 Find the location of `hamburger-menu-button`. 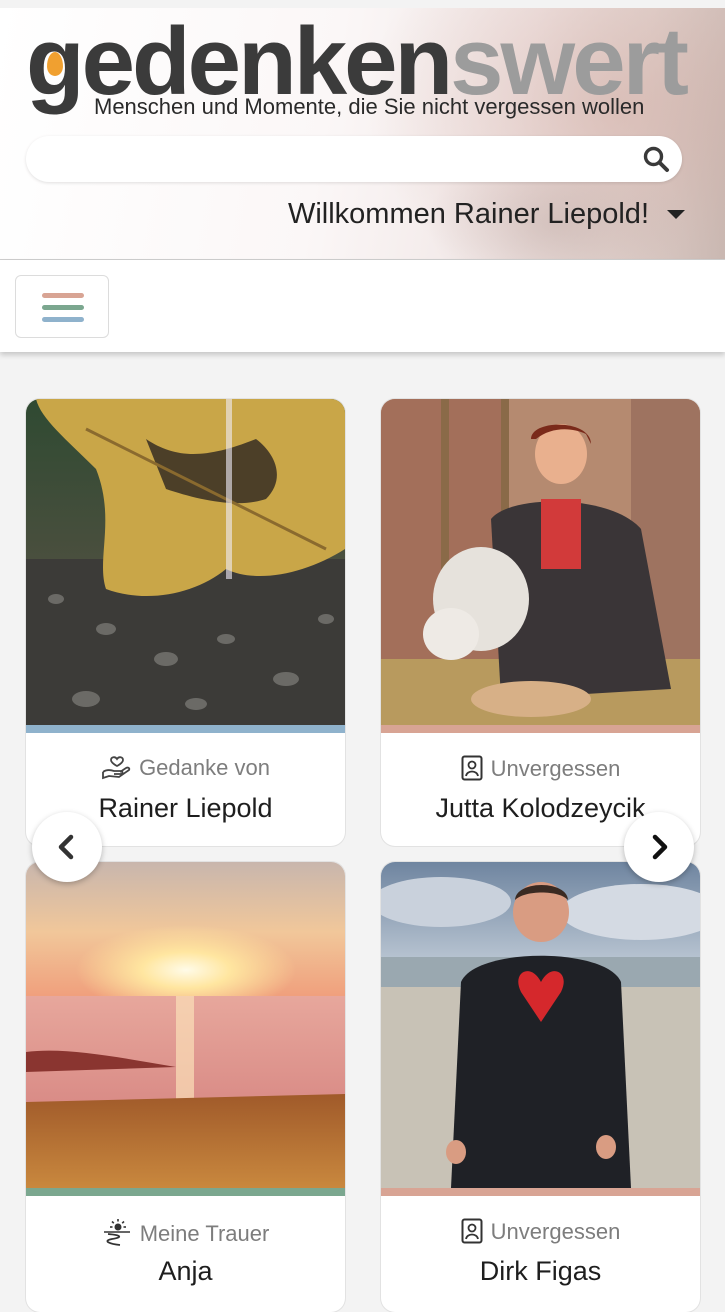

hamburger-menu-button is located at coordinates (62, 306).